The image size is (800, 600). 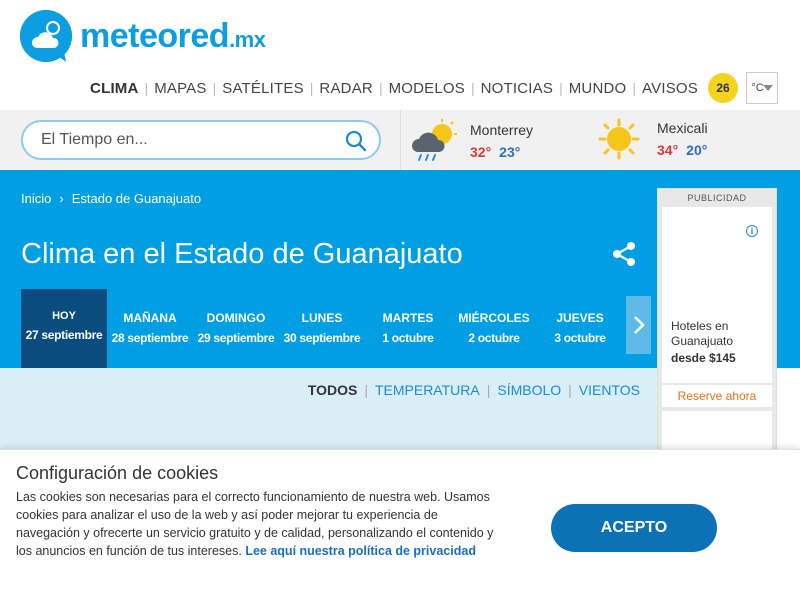 I want to click on day-date: 29 septiembre, so click(x=236, y=338).